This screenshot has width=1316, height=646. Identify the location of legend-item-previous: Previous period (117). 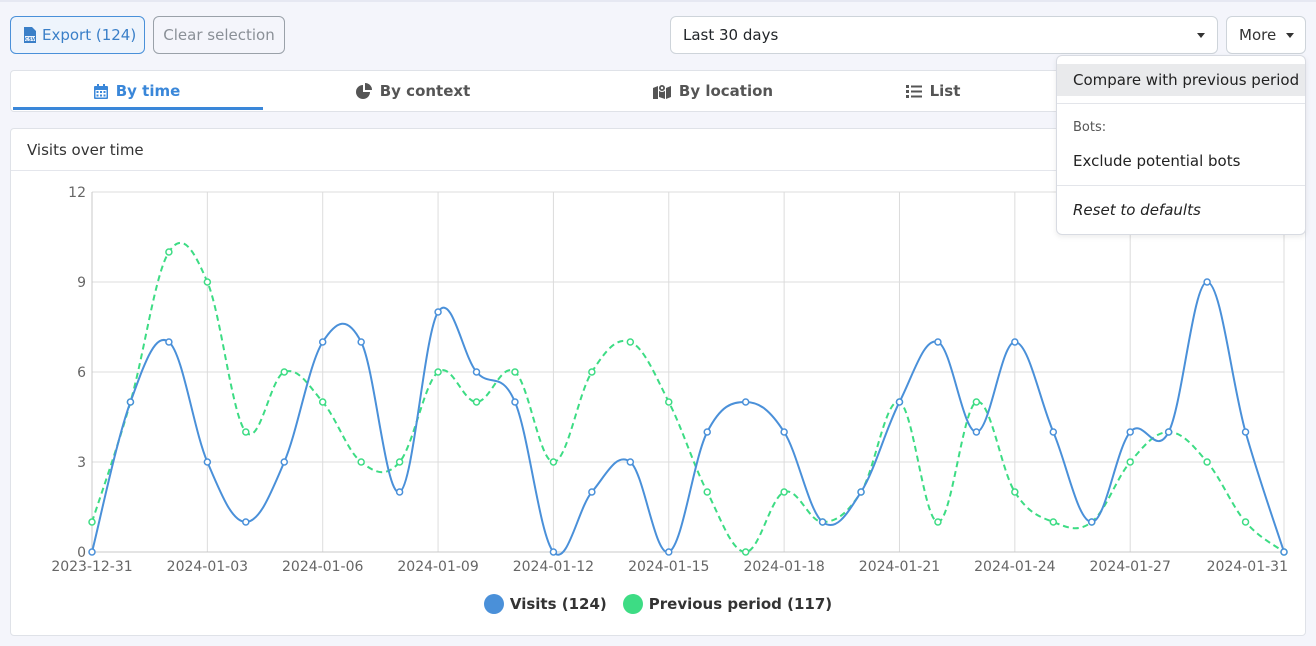
(727, 604).